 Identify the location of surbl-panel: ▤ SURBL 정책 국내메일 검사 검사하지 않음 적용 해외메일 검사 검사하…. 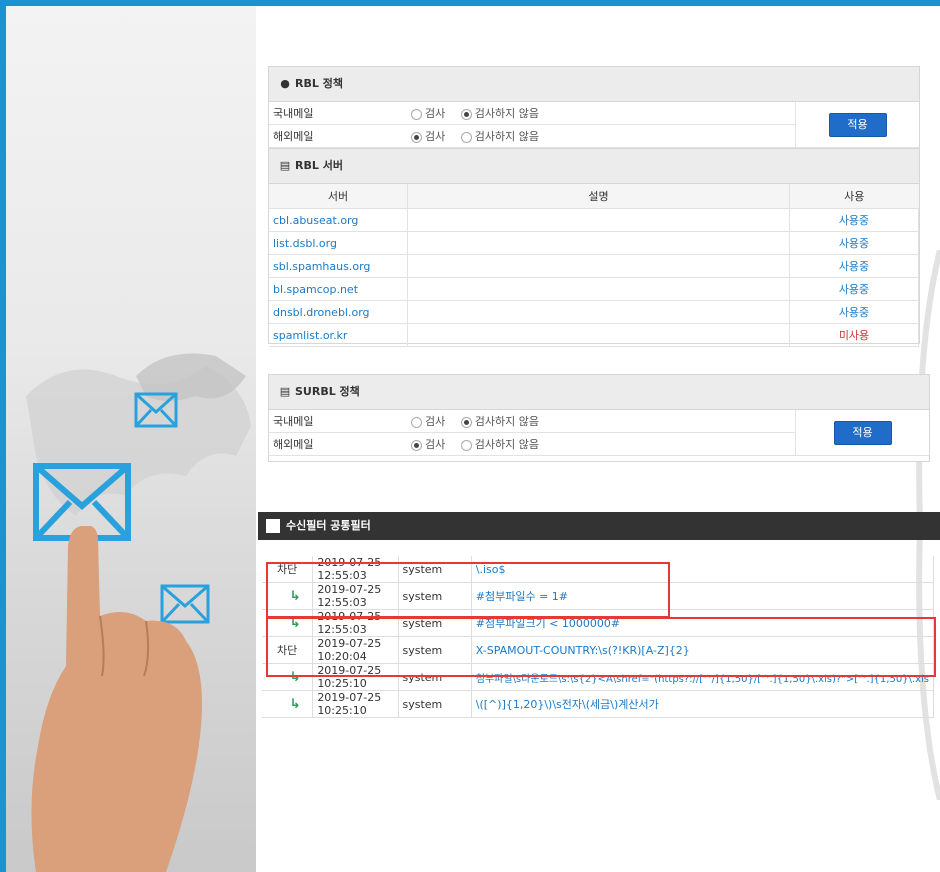
(599, 418).